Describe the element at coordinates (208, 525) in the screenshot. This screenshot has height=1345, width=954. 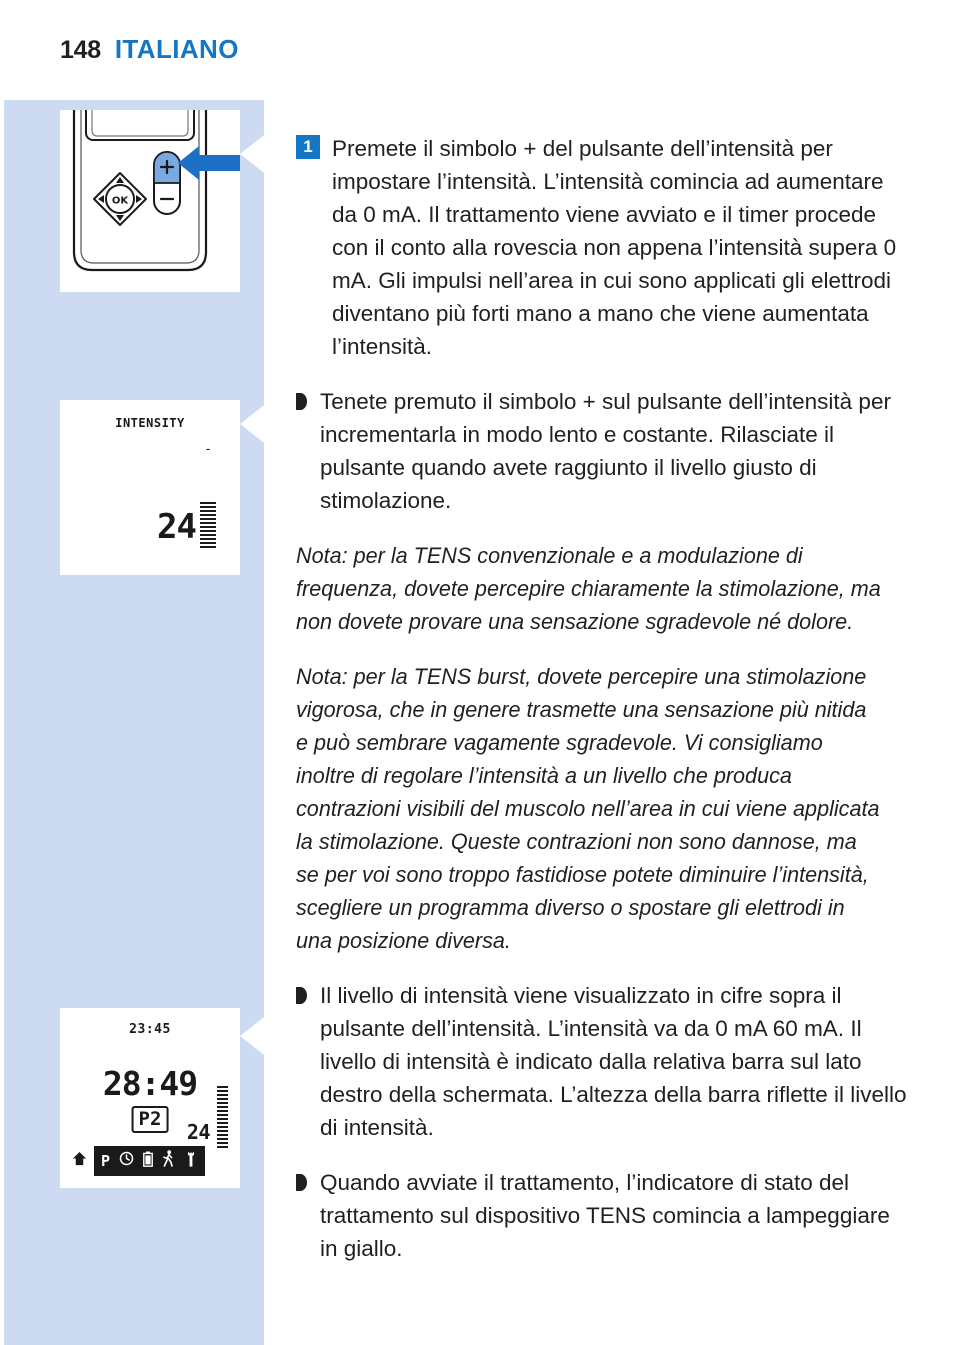
I see `intensity-bar-icon` at that location.